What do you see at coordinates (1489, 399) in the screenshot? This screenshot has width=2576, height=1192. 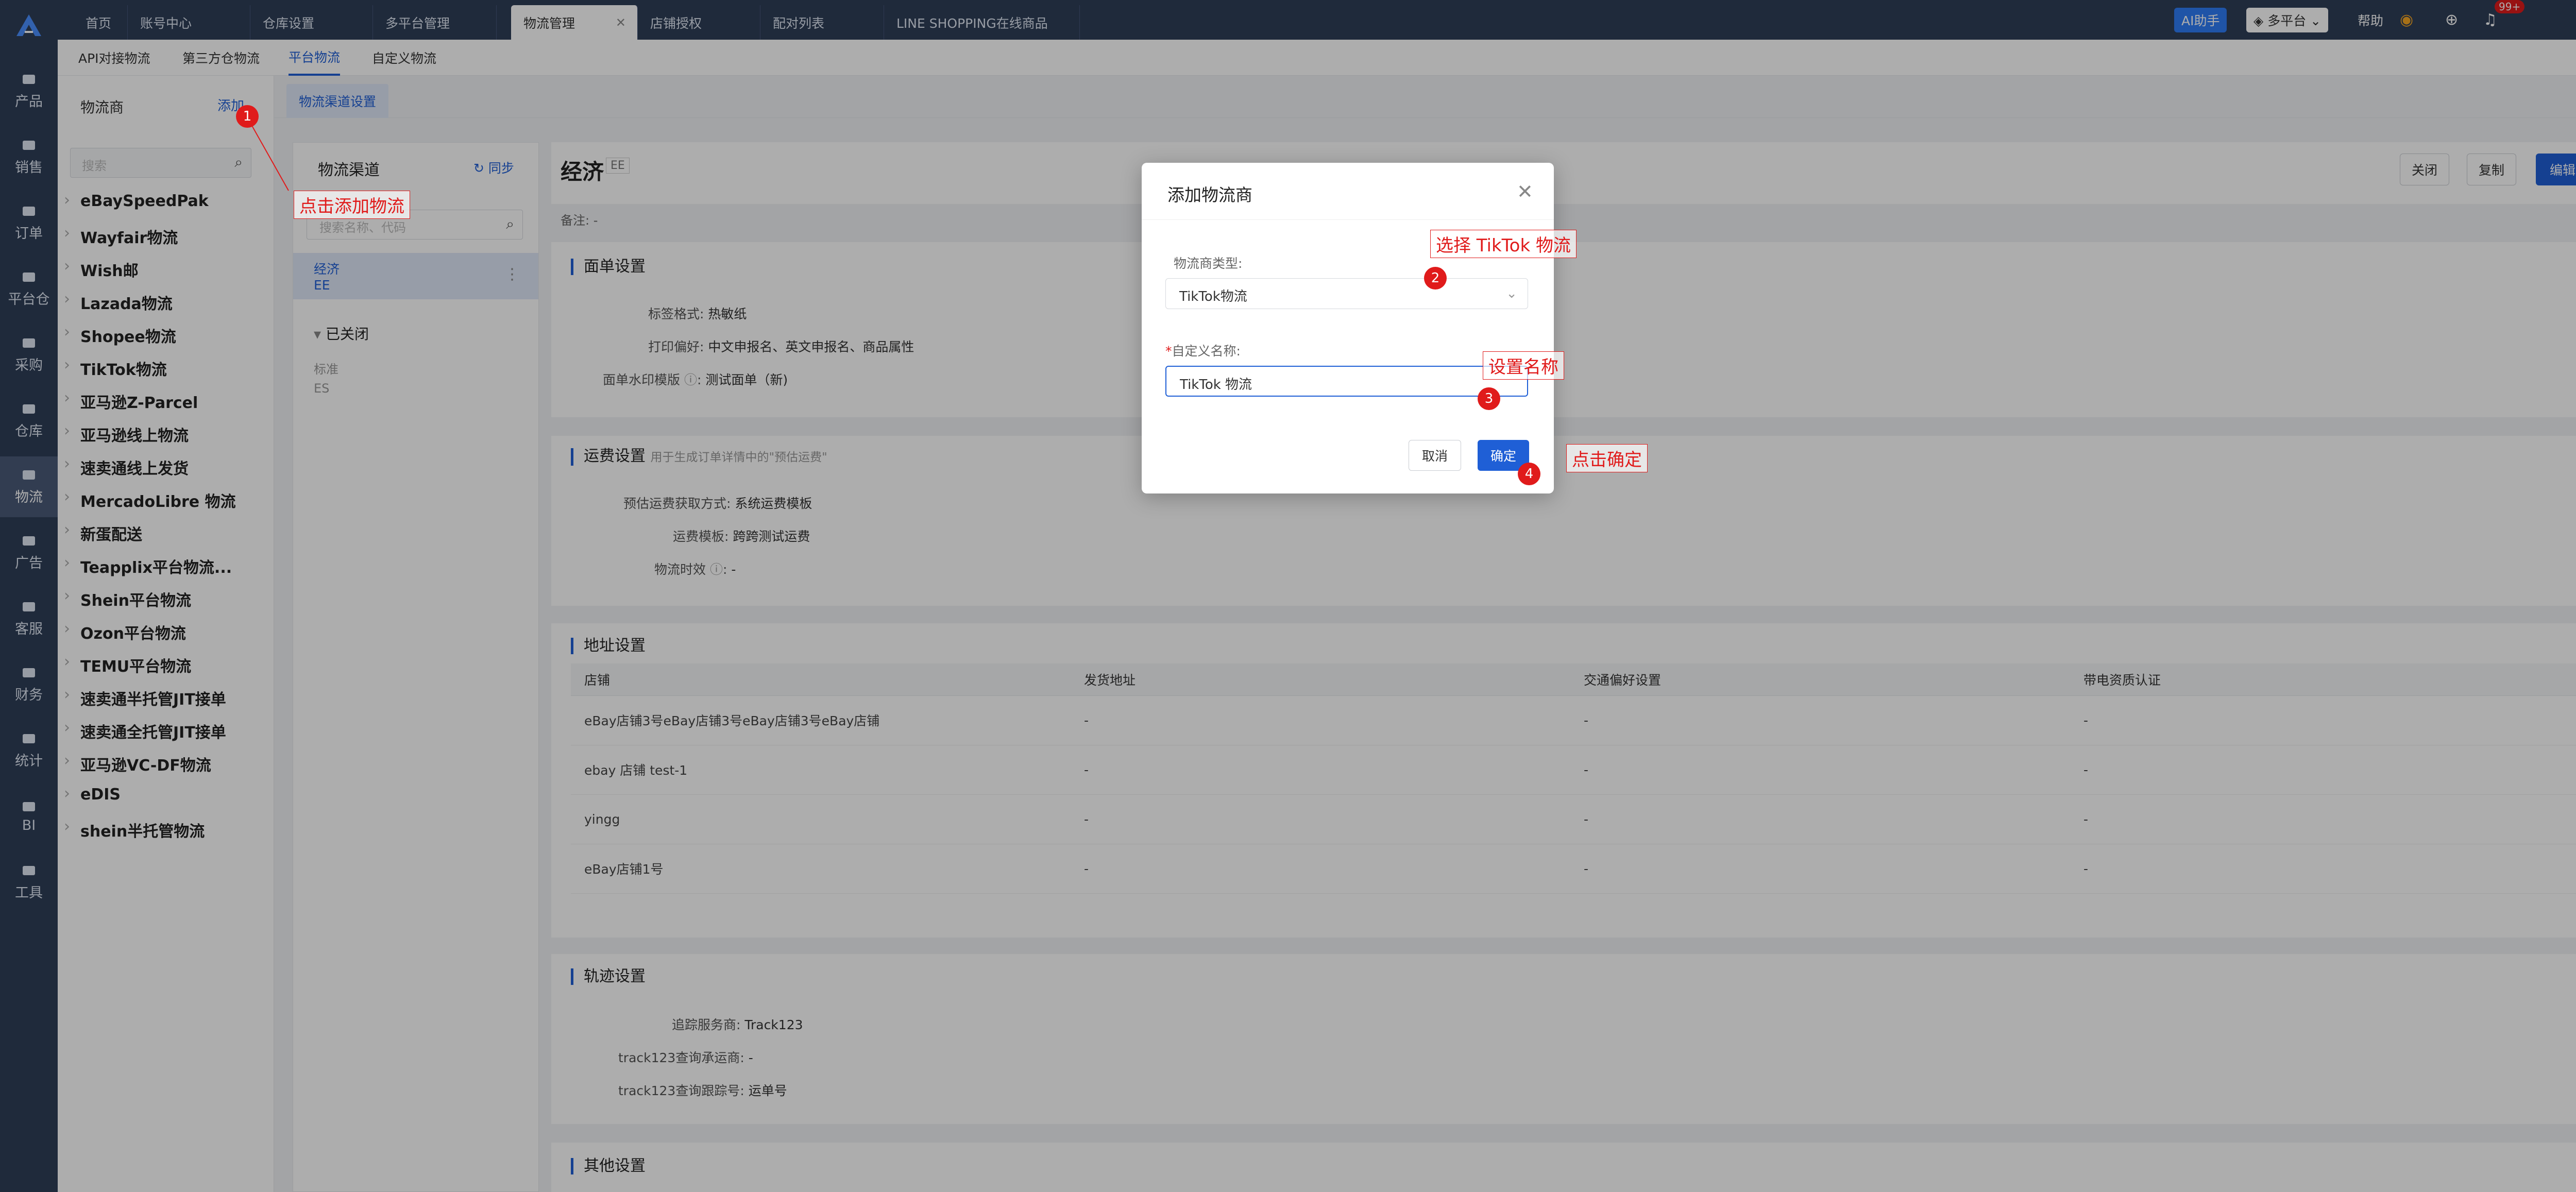 I see `step-badge-3: 3` at bounding box center [1489, 399].